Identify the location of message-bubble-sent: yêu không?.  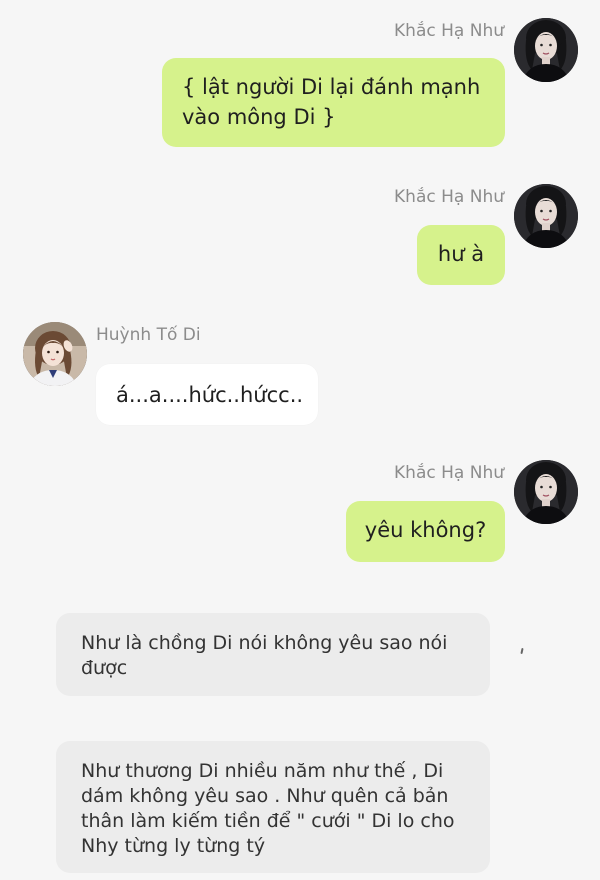
(425, 531).